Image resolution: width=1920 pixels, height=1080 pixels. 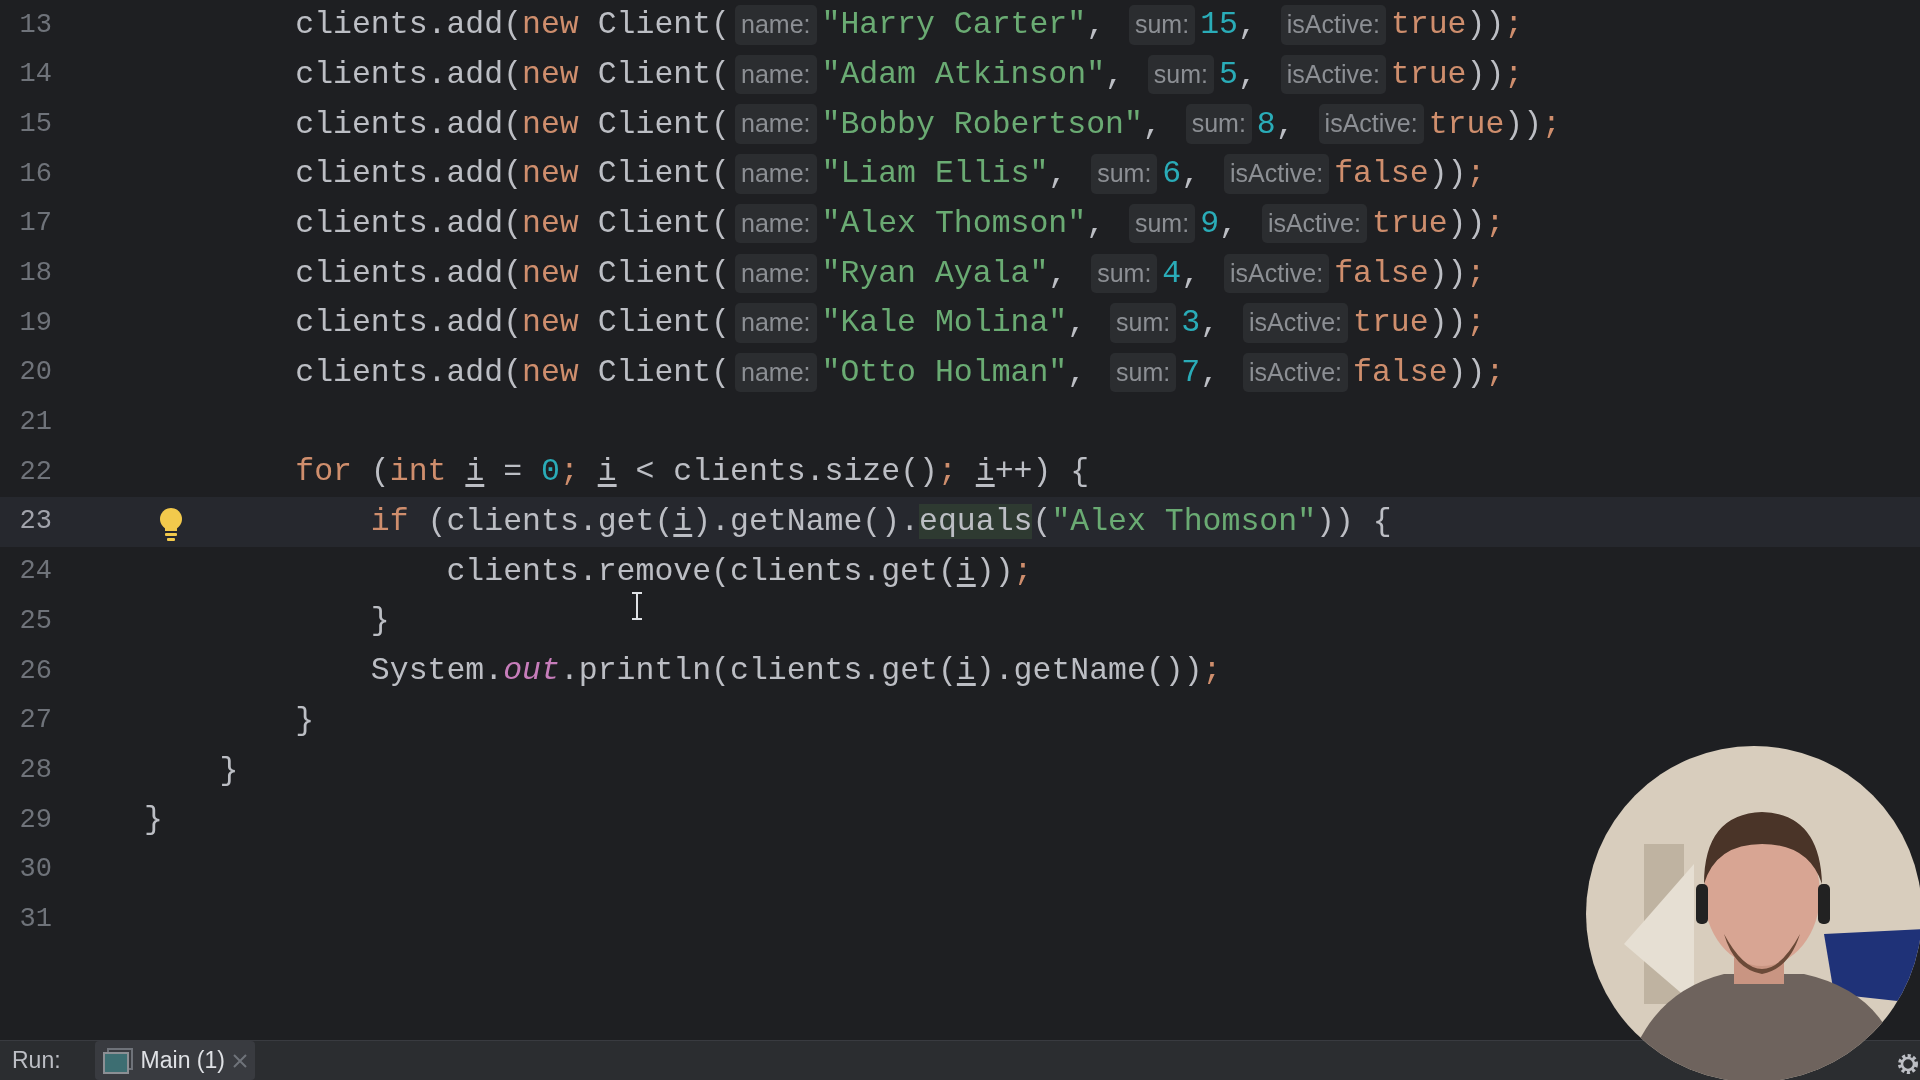 What do you see at coordinates (1182, 273) in the screenshot?
I see `code-text: 4,` at bounding box center [1182, 273].